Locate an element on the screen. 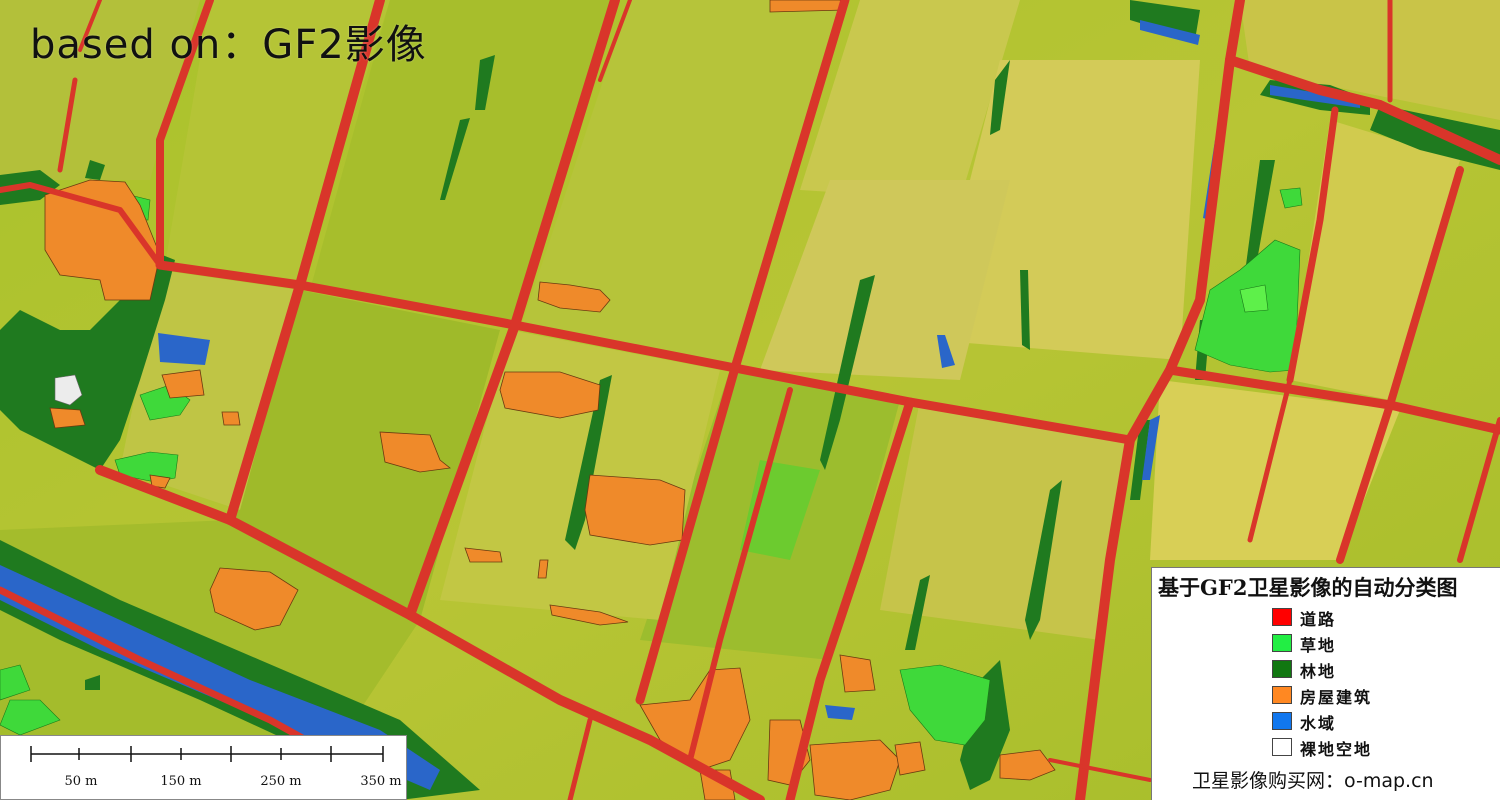 The width and height of the screenshot is (1500, 800). scale-label-250: 250 m is located at coordinates (281, 781).